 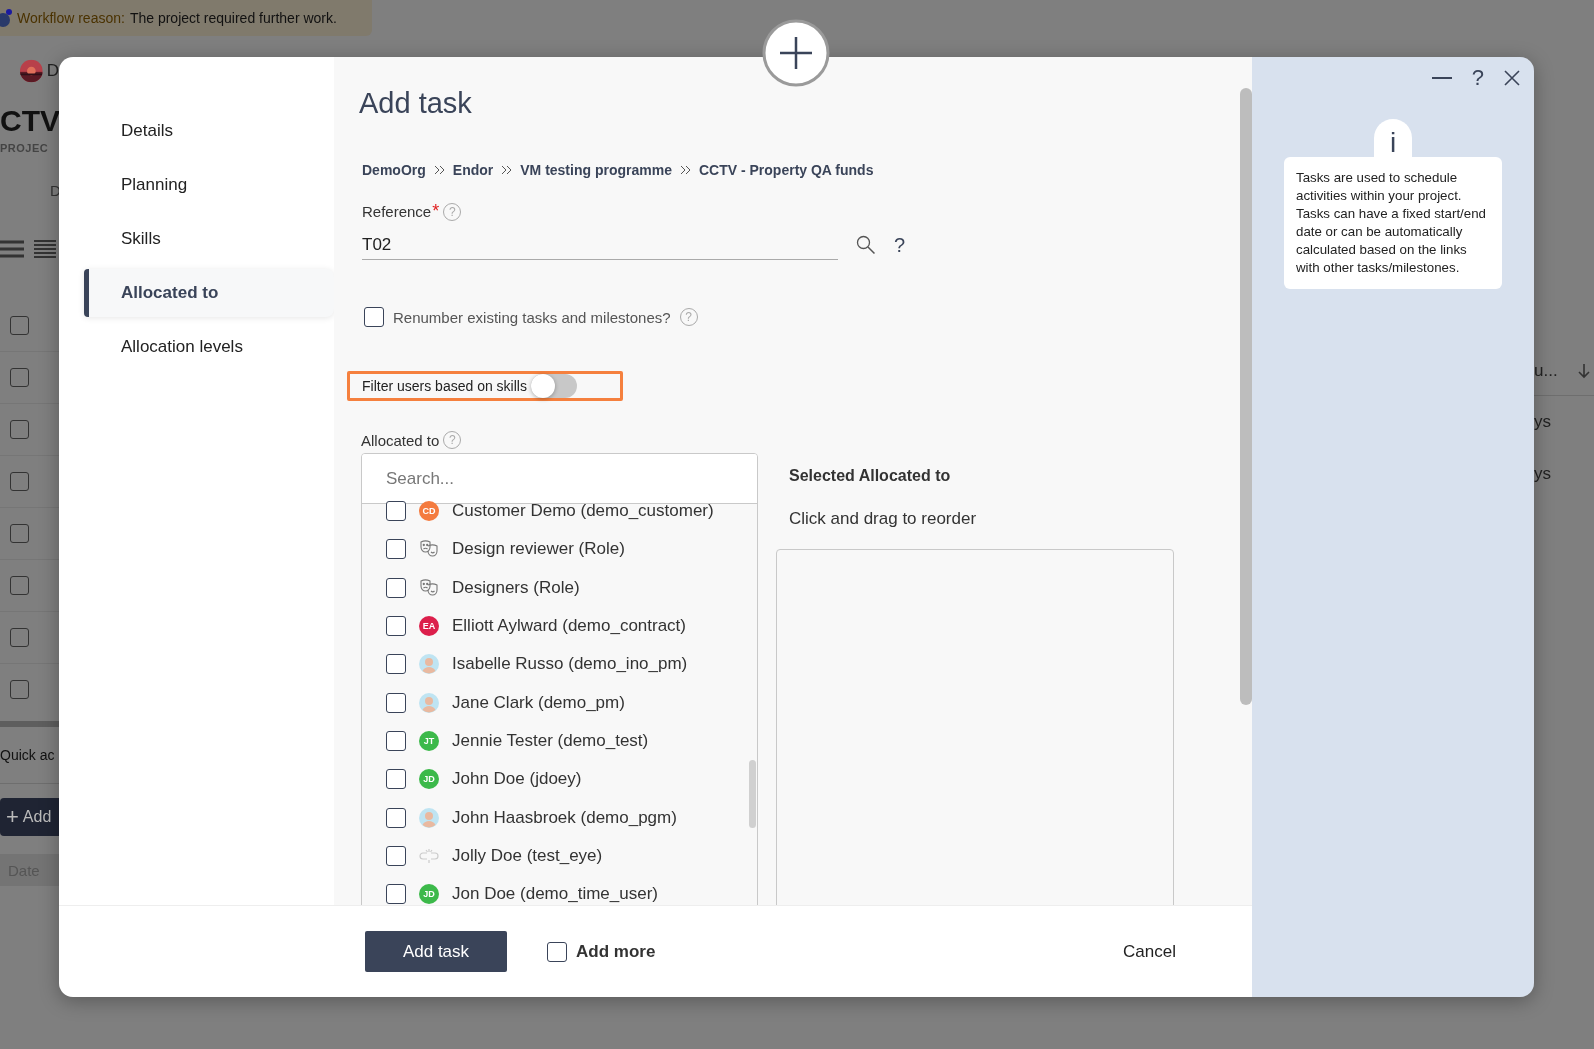 What do you see at coordinates (436, 211) in the screenshot?
I see `required-mark: *` at bounding box center [436, 211].